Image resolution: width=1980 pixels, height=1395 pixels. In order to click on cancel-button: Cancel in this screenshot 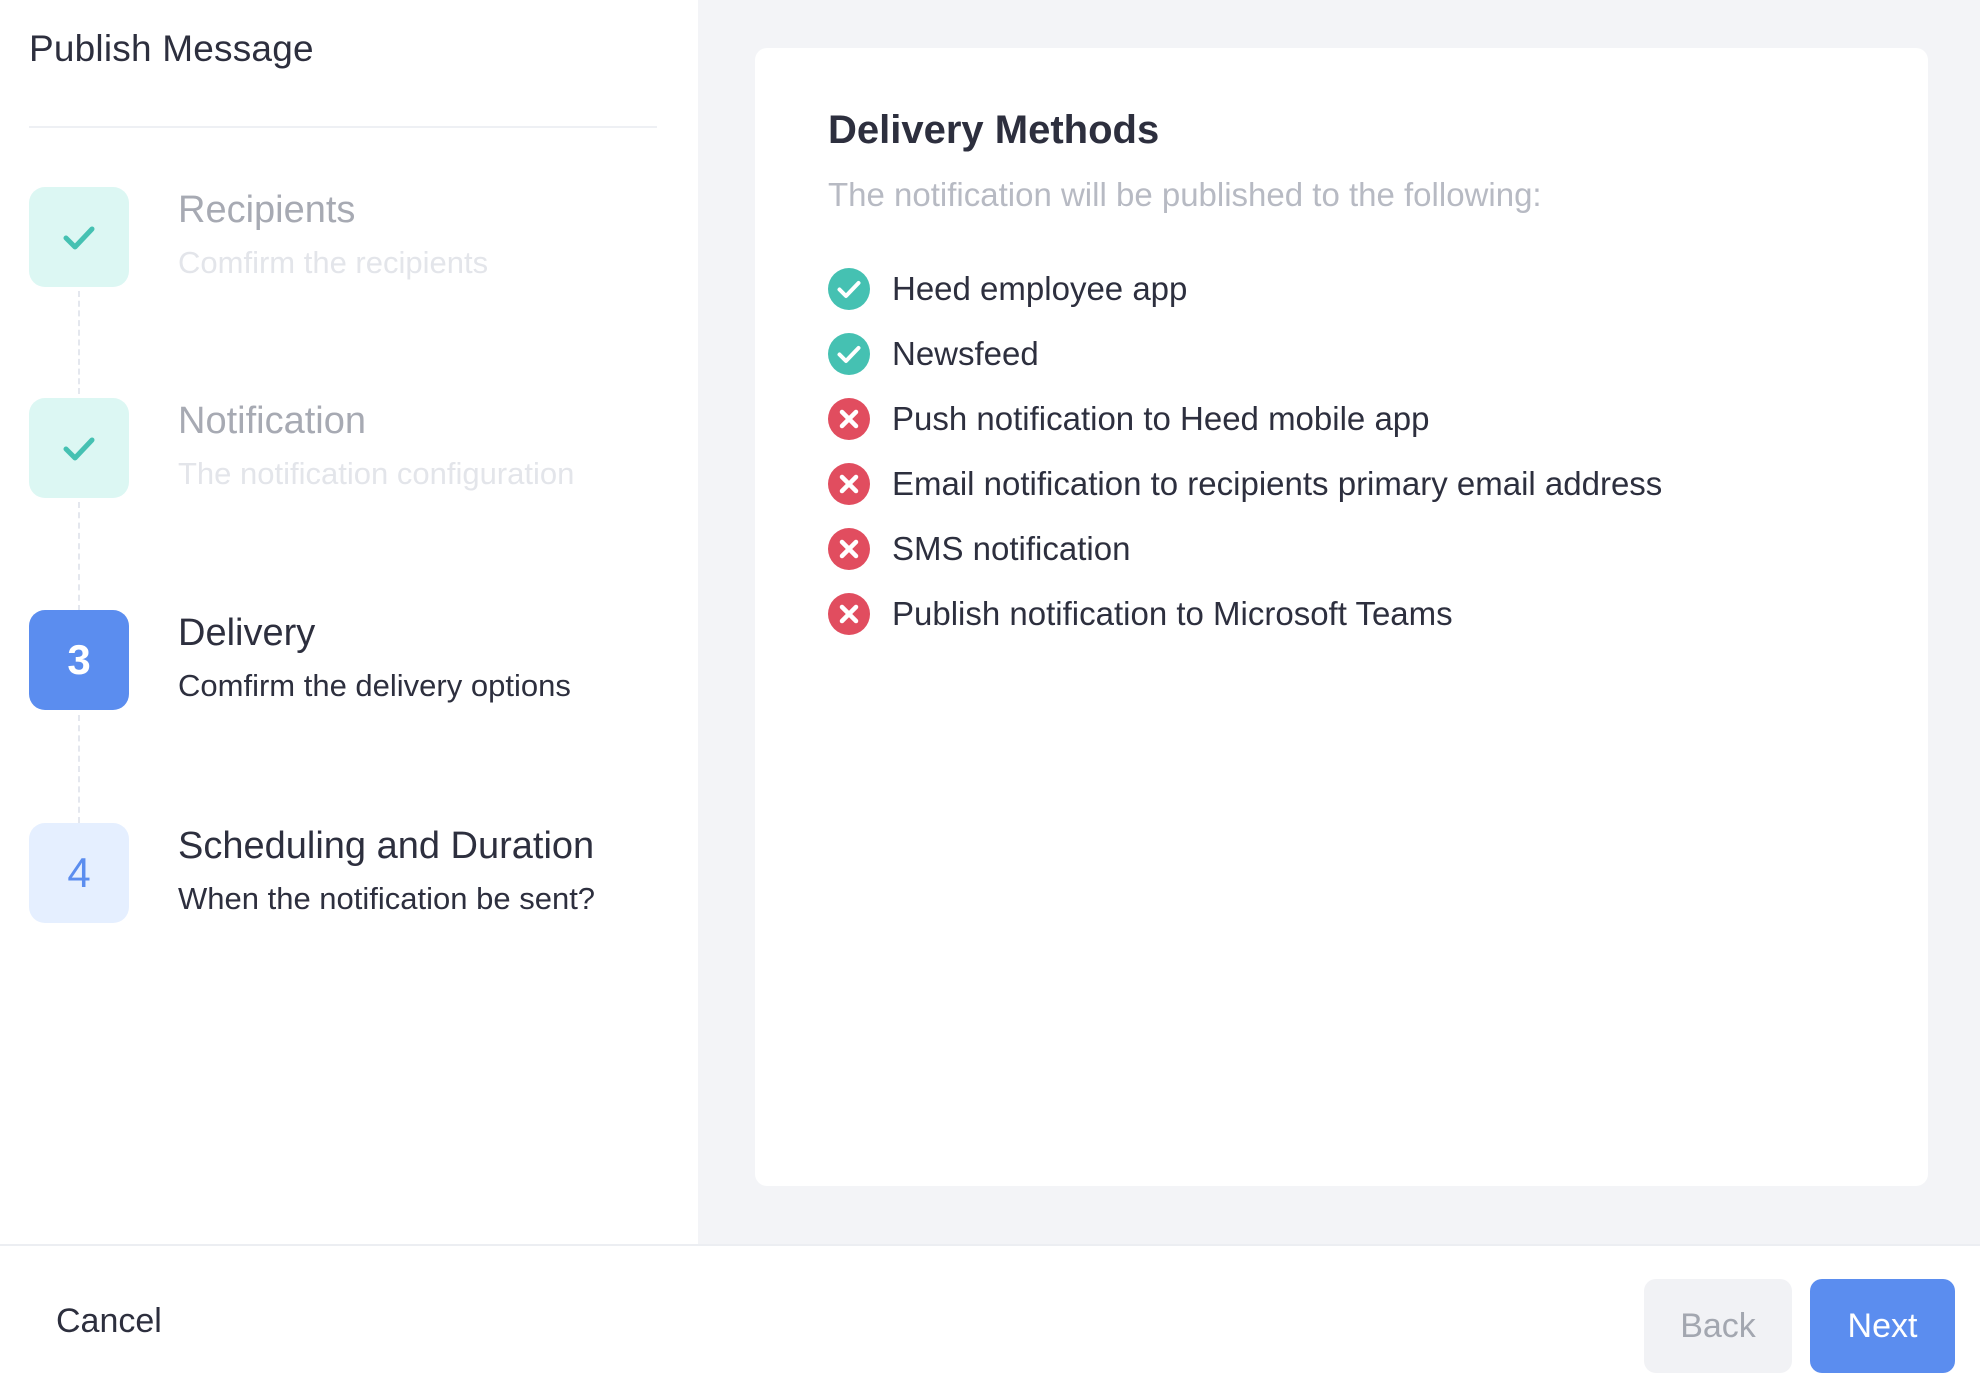, I will do `click(109, 1321)`.